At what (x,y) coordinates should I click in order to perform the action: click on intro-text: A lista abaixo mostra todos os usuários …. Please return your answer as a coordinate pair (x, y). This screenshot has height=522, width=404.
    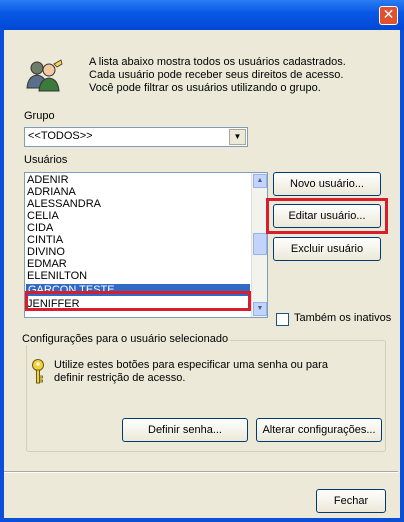
    Looking at the image, I should click on (229, 75).